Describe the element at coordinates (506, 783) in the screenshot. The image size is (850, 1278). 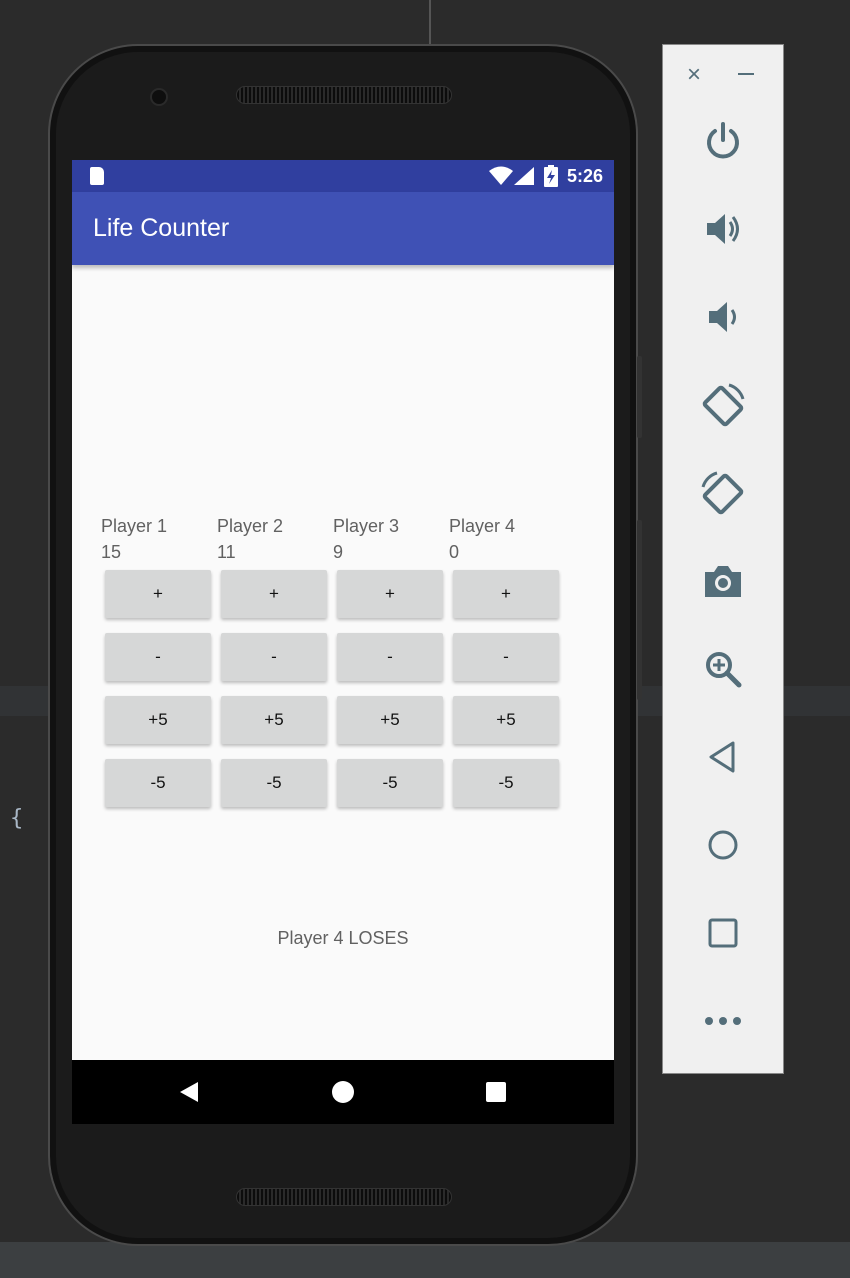
I see `player-4-minus5-button: -5` at that location.